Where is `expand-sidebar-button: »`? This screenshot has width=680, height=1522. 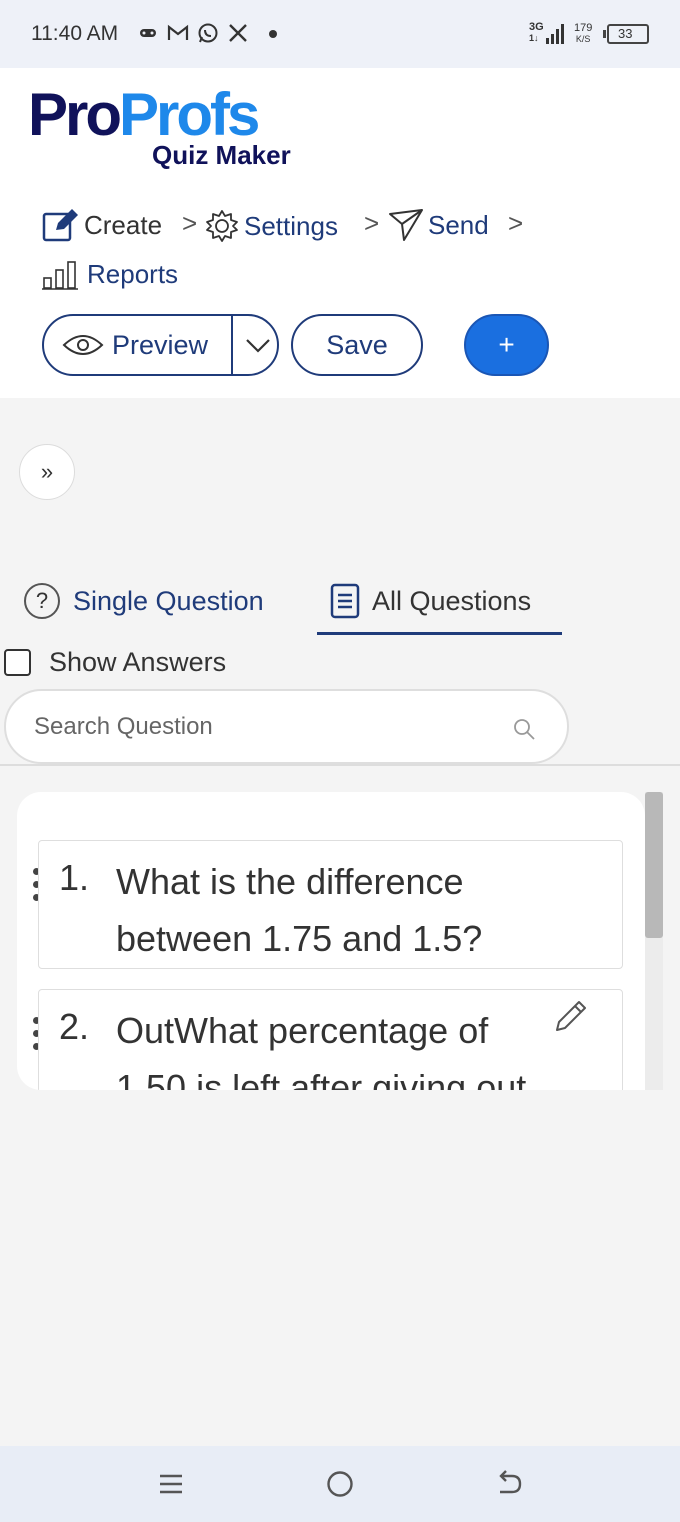
expand-sidebar-button: » is located at coordinates (47, 472).